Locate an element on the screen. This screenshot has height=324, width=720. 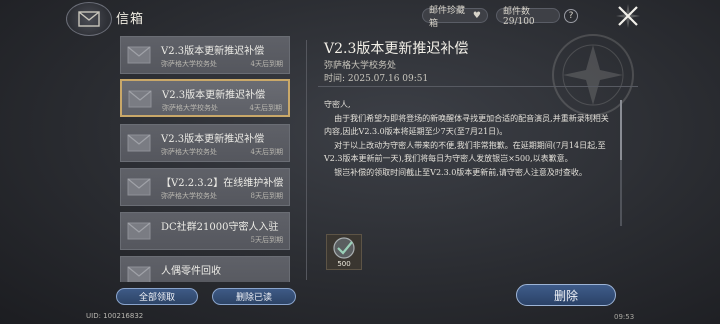
mail-emblem-icon is located at coordinates (89, 19).